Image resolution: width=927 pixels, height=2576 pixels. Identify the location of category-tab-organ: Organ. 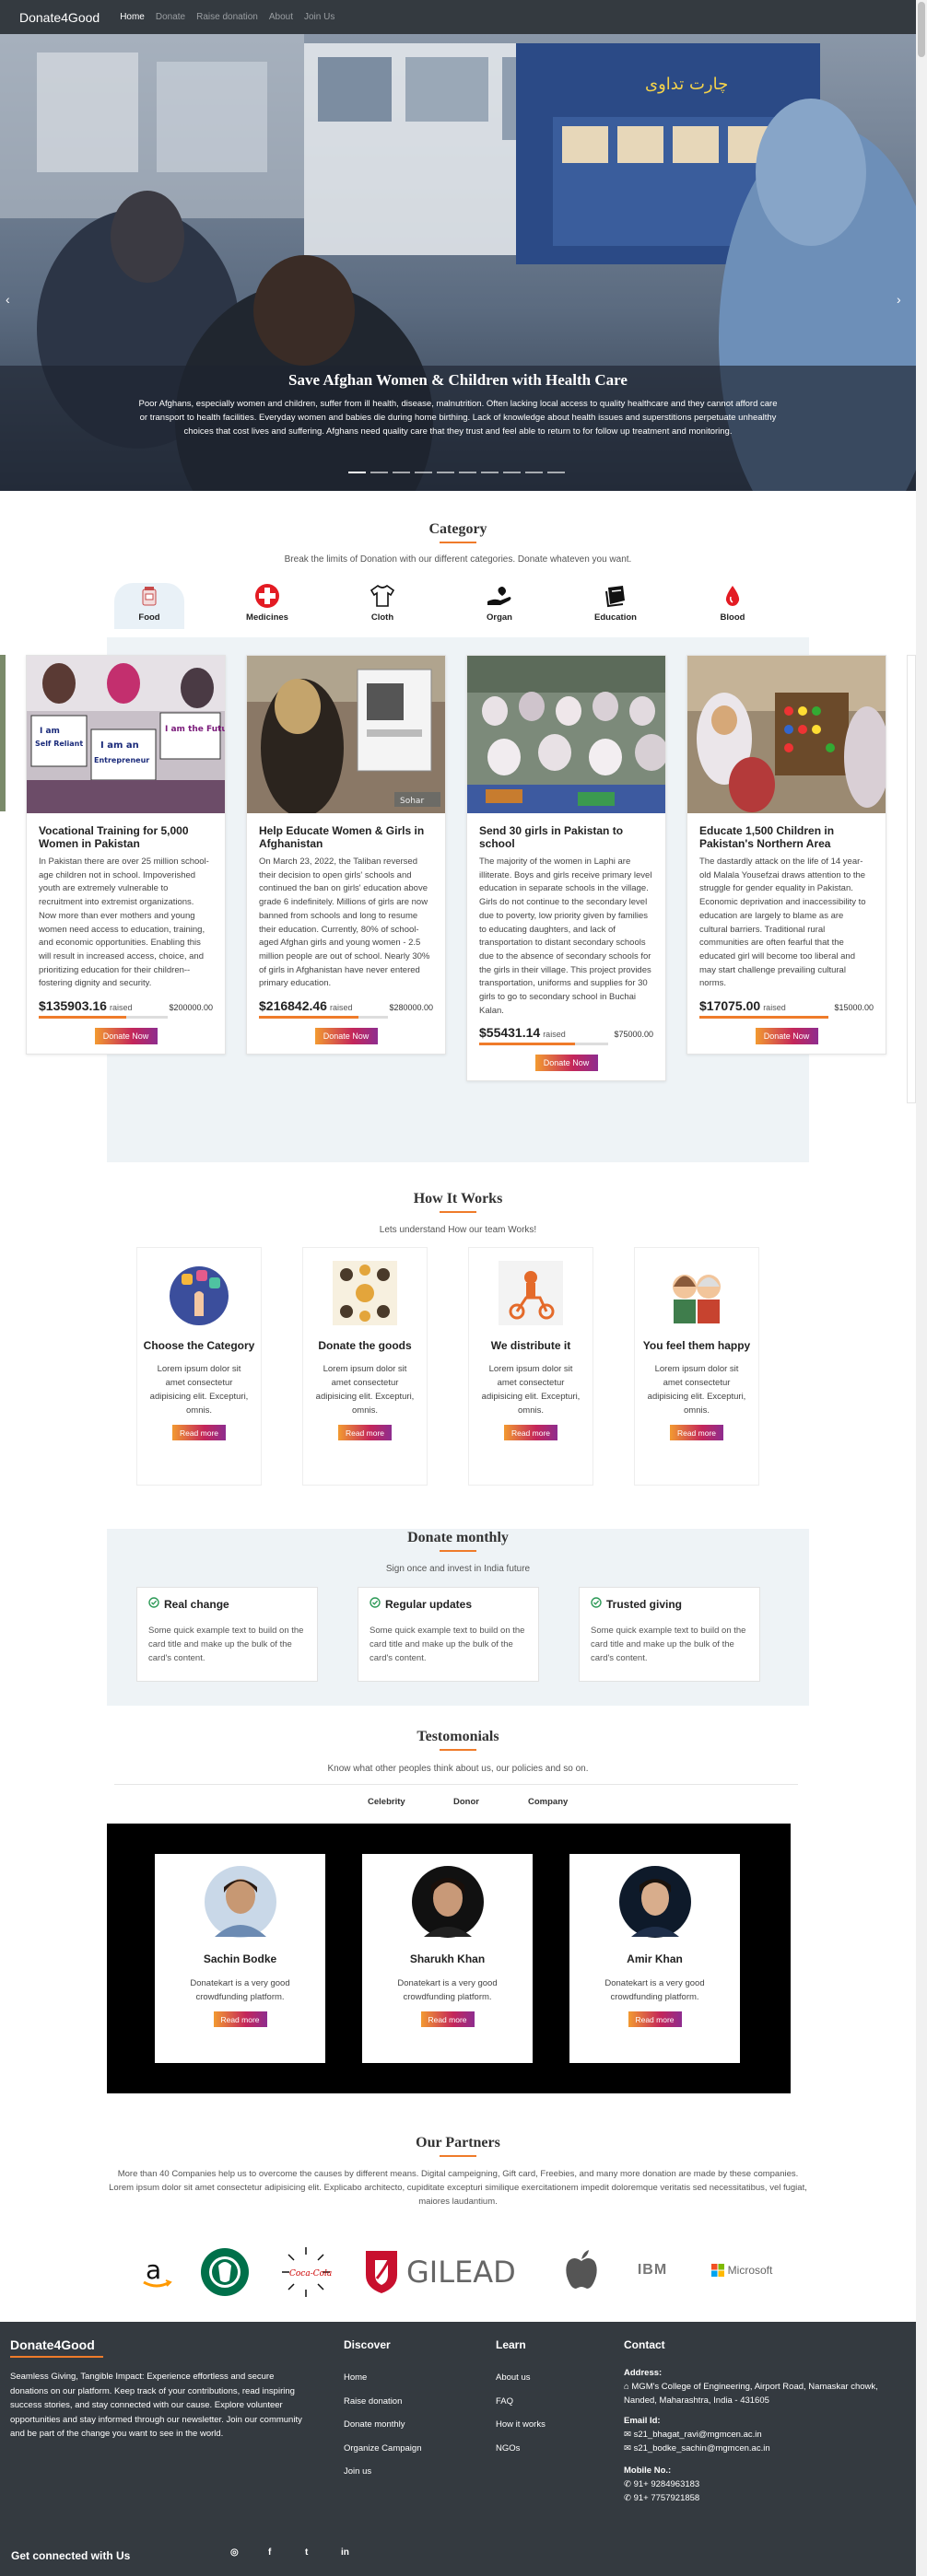
(499, 606).